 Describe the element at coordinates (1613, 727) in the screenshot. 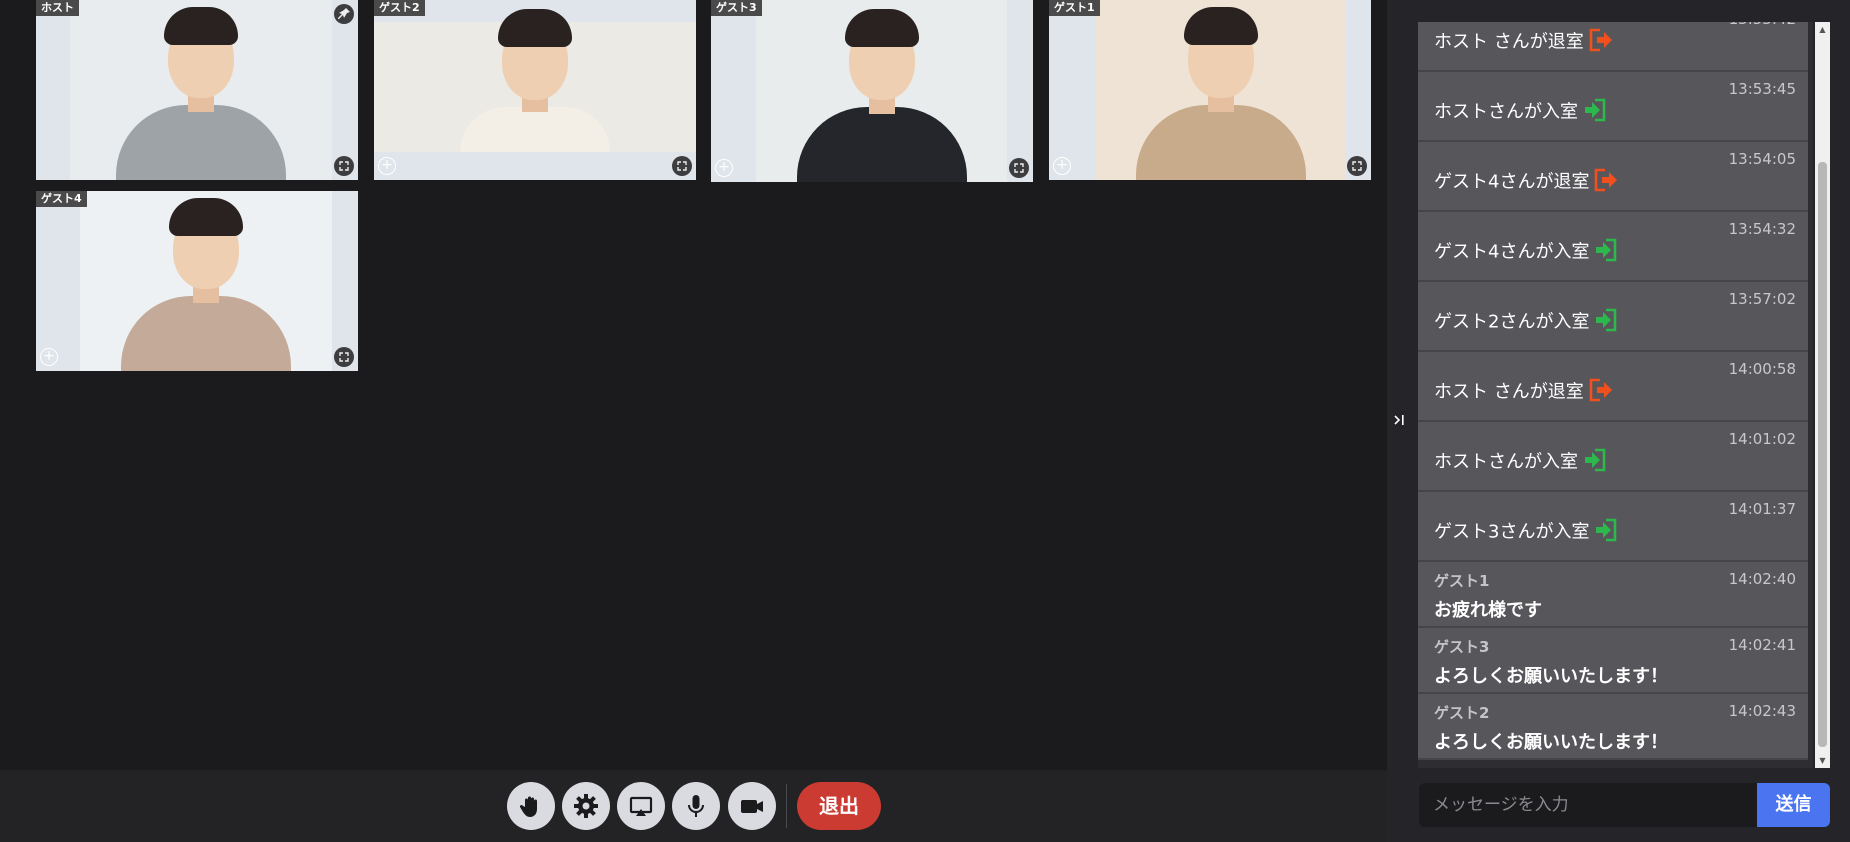

I see `chat-message: 14:02:43 ゲスト2 よろしくお願いいたします！` at that location.